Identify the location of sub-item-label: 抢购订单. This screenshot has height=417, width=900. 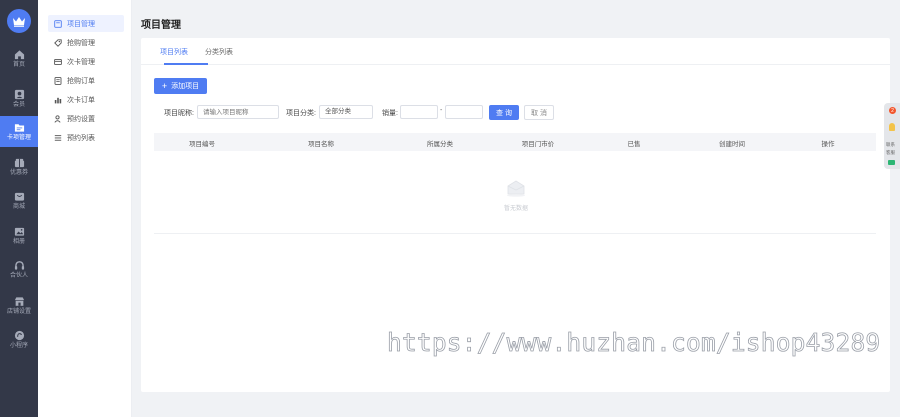
(81, 81).